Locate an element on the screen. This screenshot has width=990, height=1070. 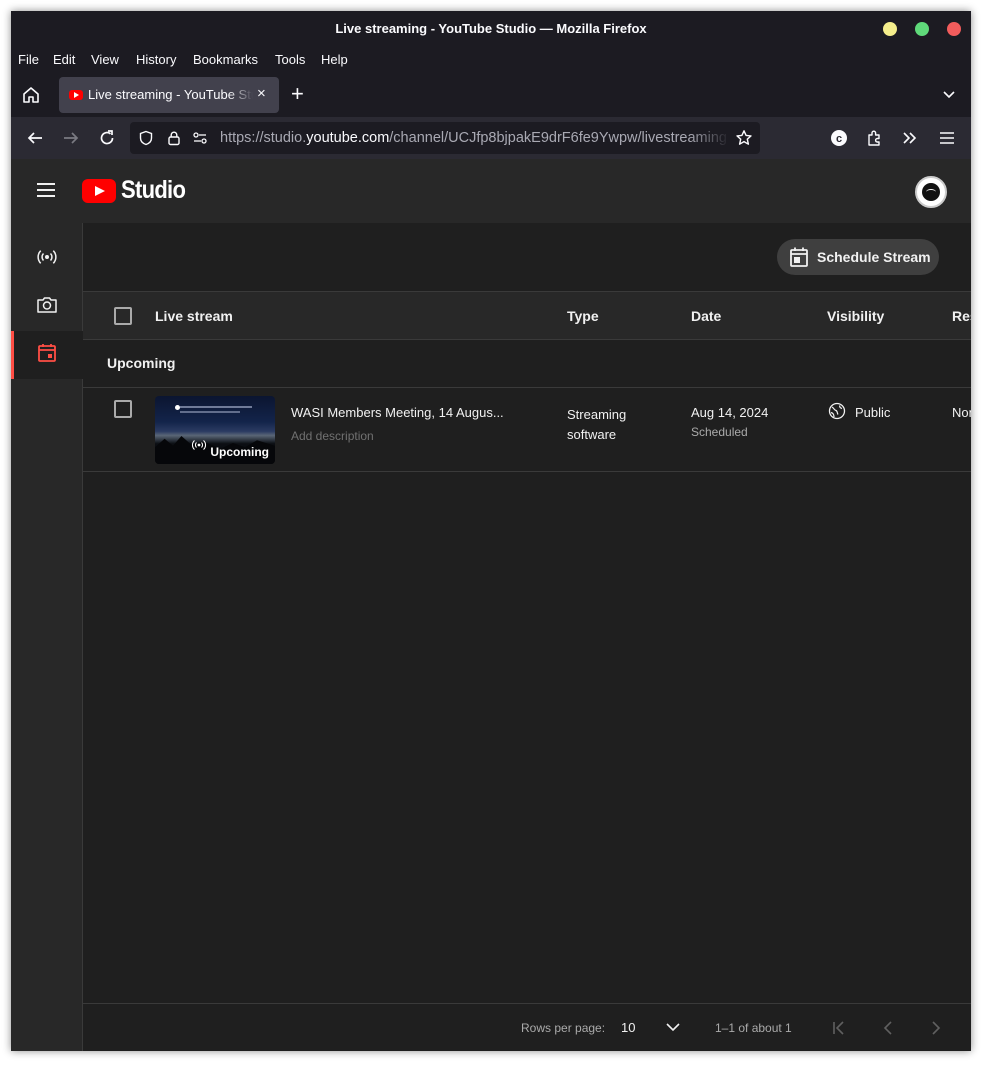
row-checkbox is located at coordinates (123, 409).